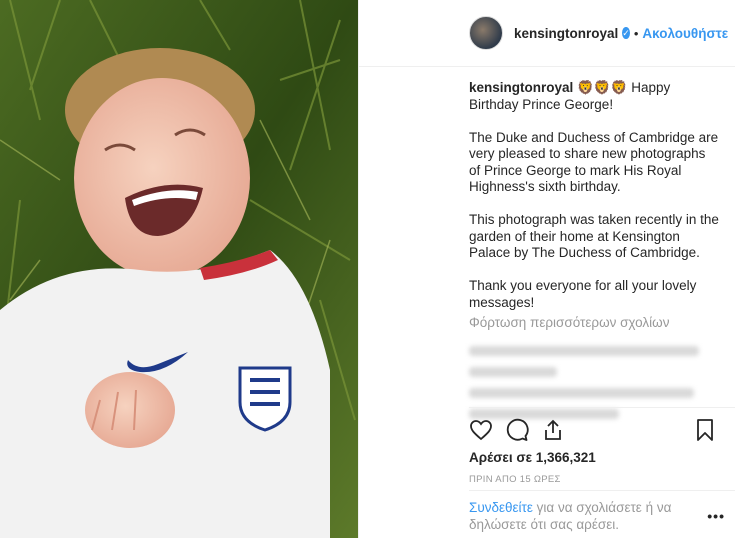  What do you see at coordinates (566, 33) in the screenshot?
I see `header-username: kensingtonroyal` at bounding box center [566, 33].